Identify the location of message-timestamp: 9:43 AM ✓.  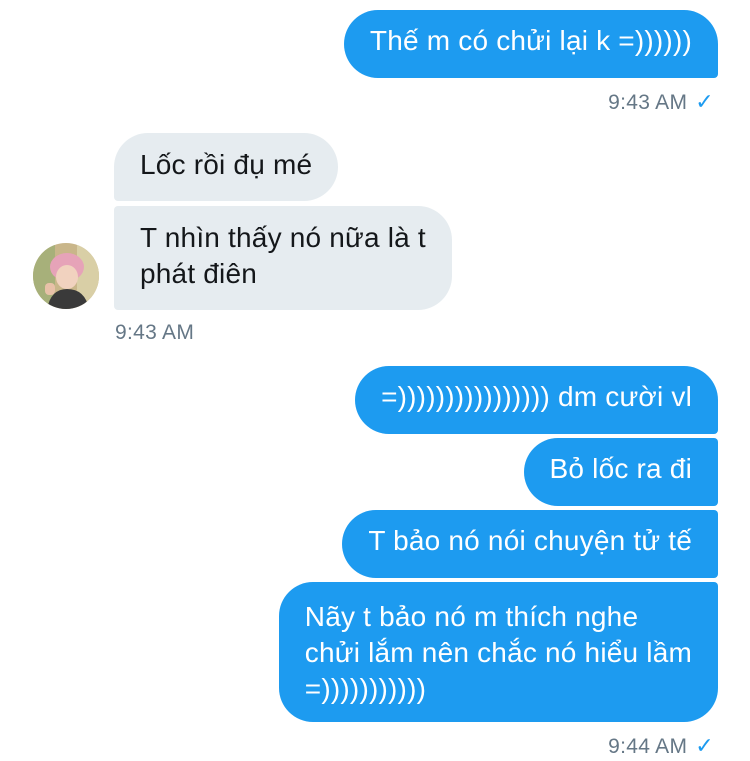
(661, 102).